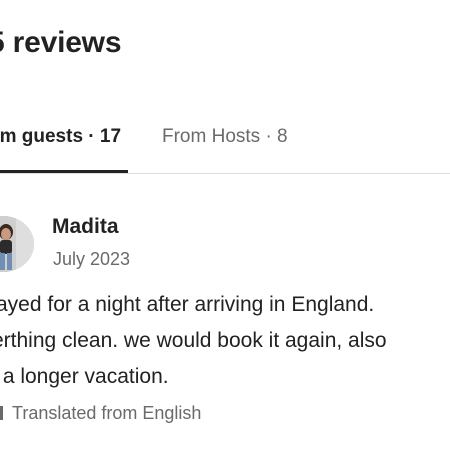 The width and height of the screenshot is (450, 450). I want to click on translate-icon, so click(2, 412).